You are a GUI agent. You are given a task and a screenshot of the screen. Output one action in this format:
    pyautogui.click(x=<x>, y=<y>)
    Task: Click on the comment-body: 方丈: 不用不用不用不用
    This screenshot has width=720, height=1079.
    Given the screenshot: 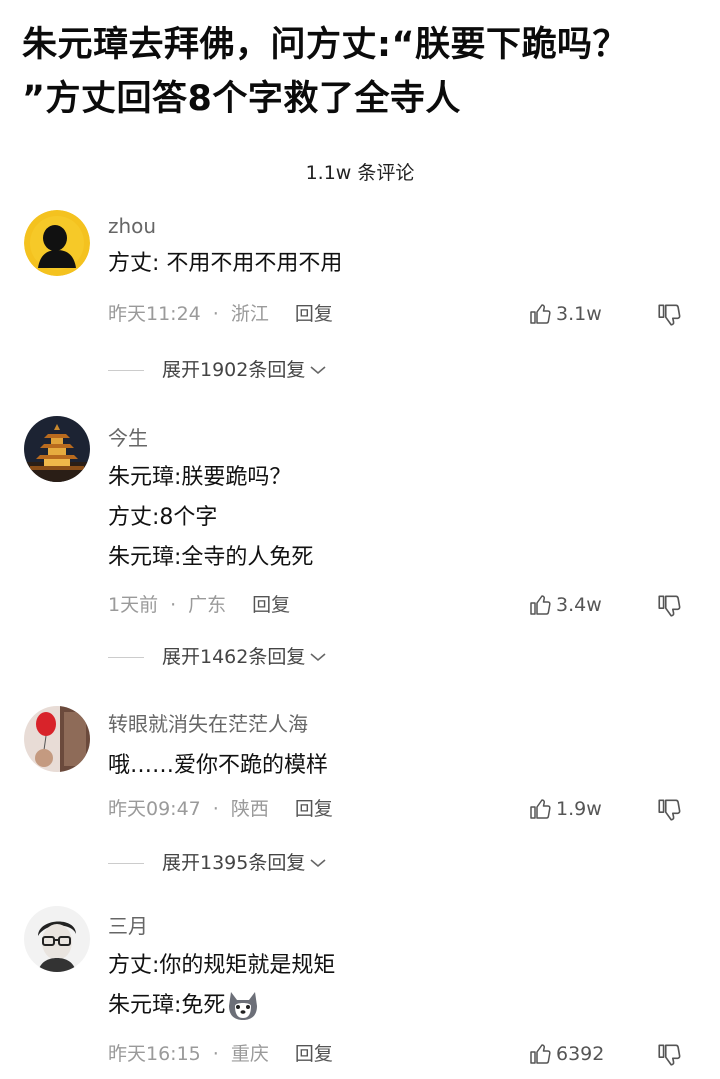 What is the action you would take?
    pyautogui.click(x=225, y=264)
    